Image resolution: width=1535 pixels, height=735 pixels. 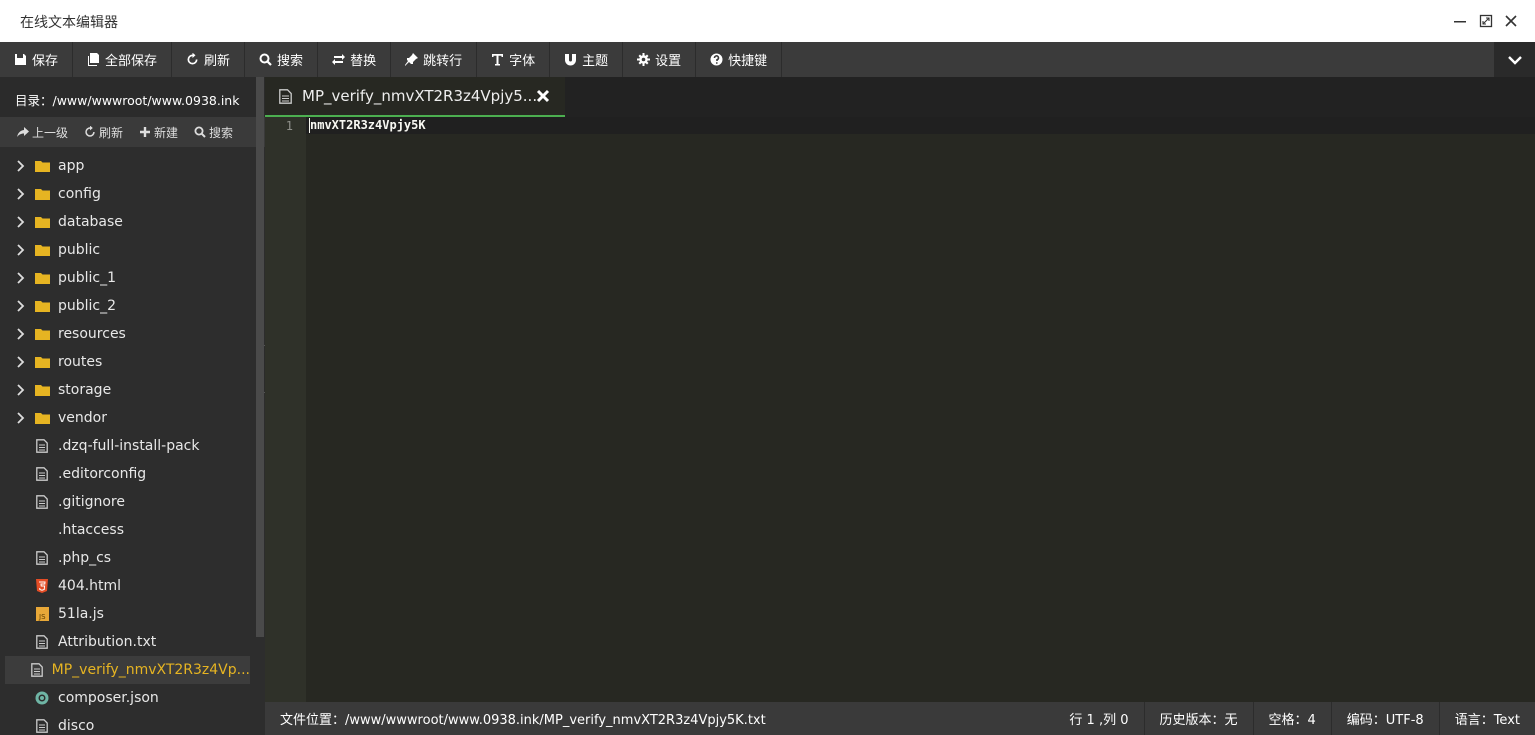 I want to click on tree-folder-app: app, so click(x=125, y=166).